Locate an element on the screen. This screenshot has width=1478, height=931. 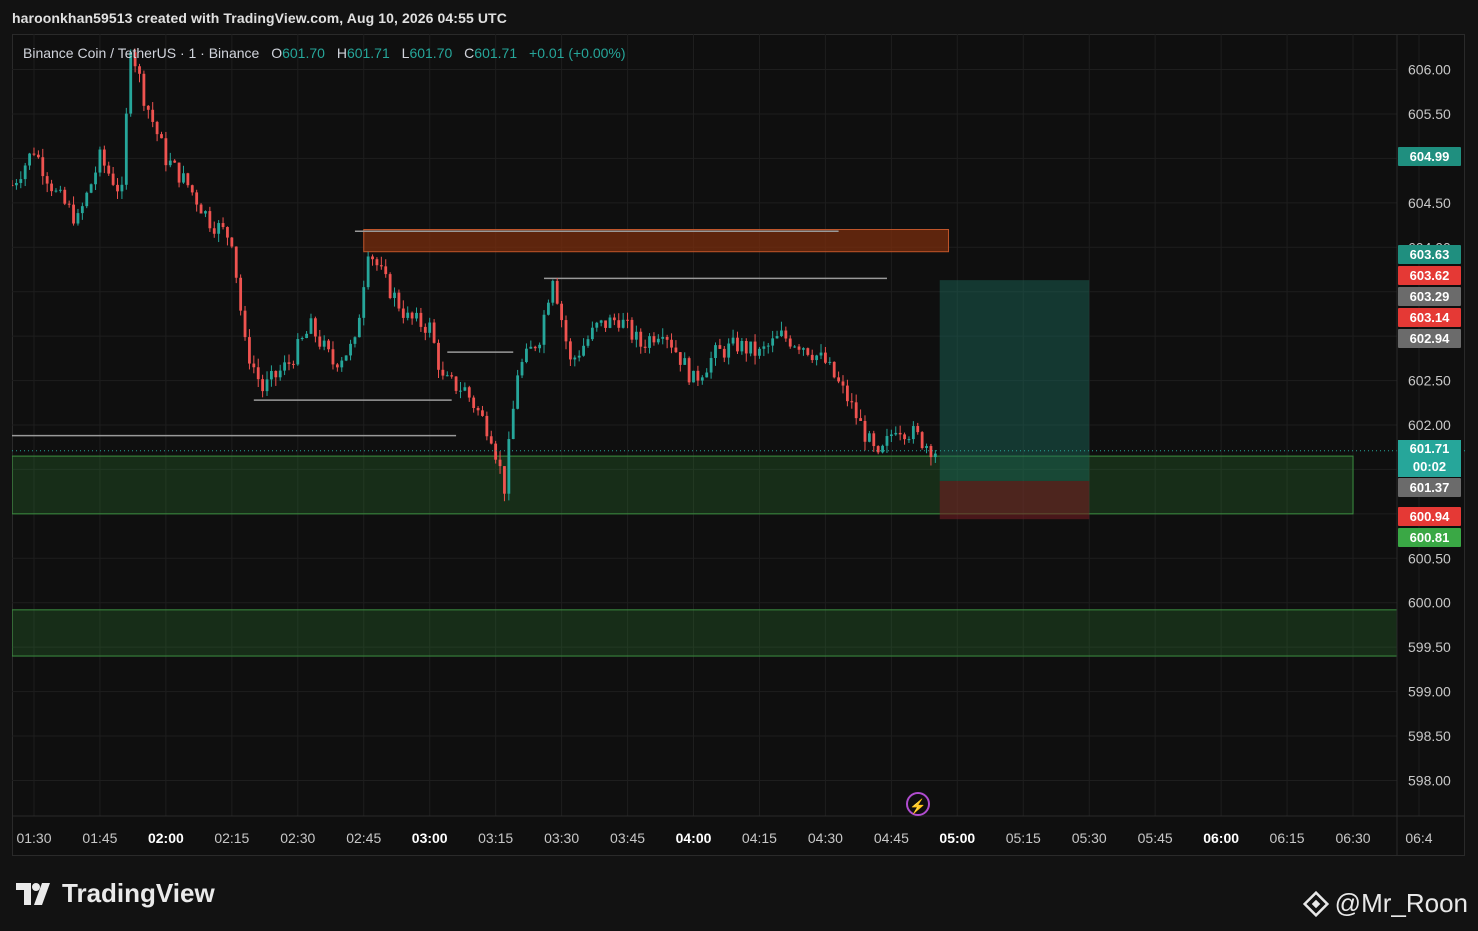
current-price-value: 601.71 is located at coordinates (1429, 448).